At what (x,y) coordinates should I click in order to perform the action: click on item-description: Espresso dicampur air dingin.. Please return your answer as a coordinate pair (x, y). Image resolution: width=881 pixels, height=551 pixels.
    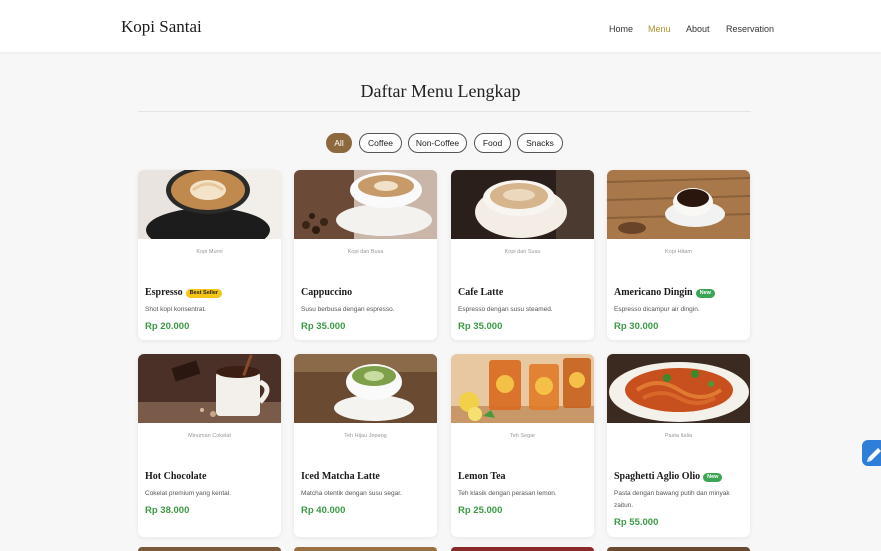
    Looking at the image, I should click on (657, 309).